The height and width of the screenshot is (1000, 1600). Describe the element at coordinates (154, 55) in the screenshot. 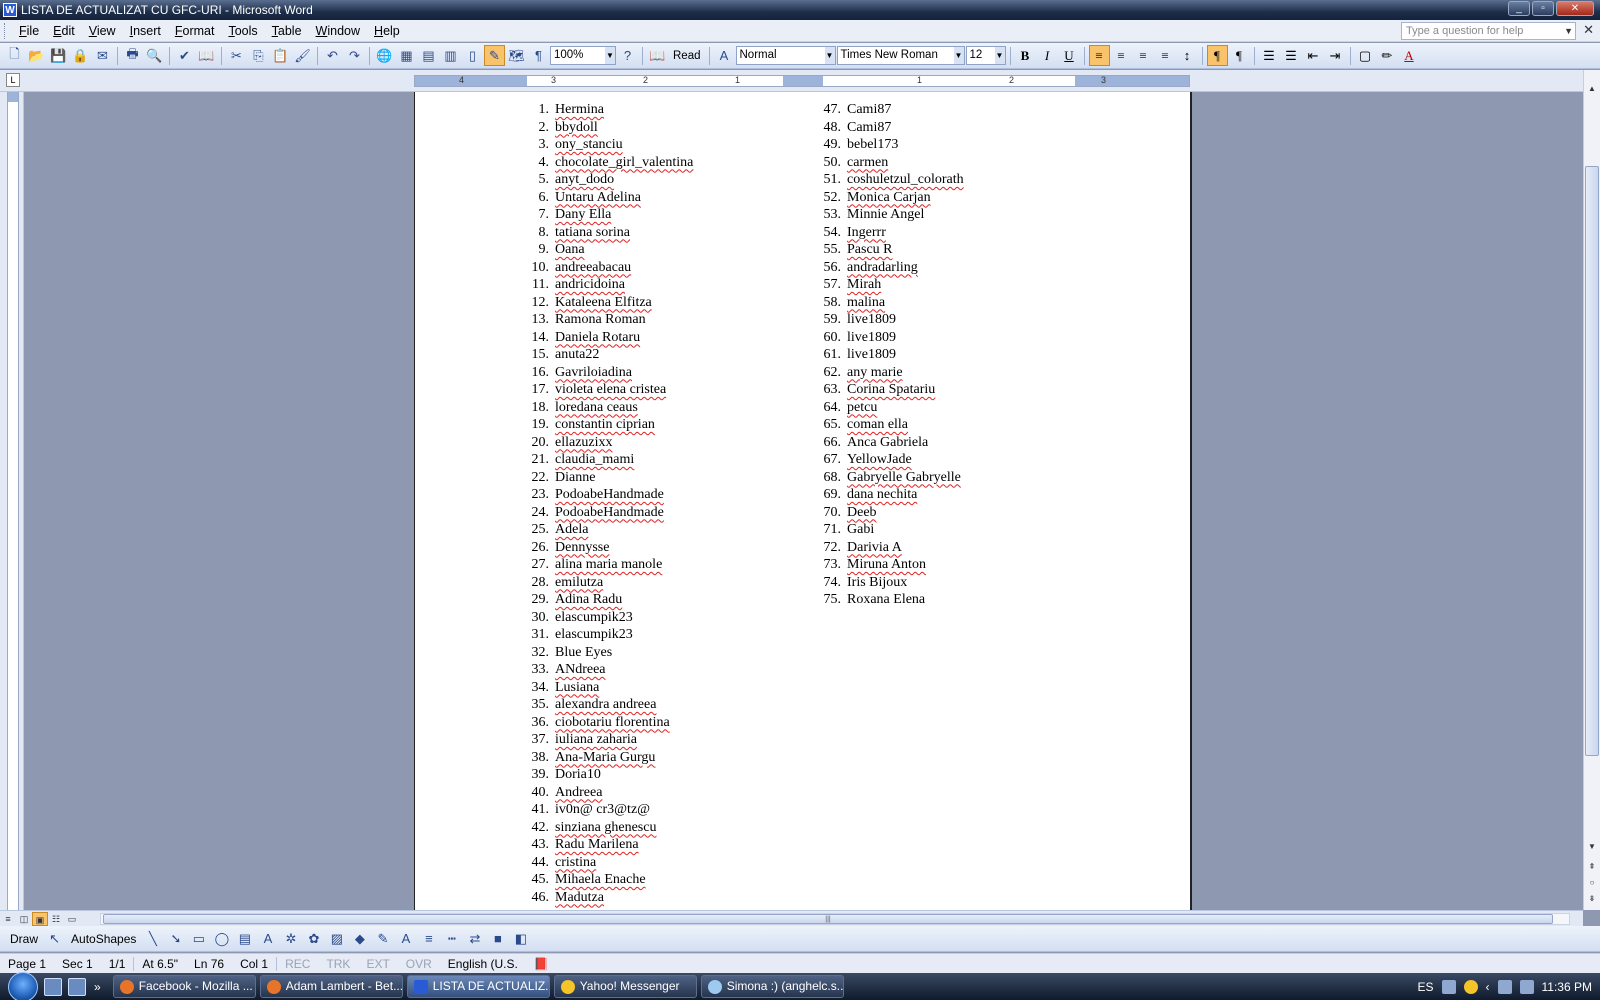

I see `print-preview-icon: 🔍` at that location.